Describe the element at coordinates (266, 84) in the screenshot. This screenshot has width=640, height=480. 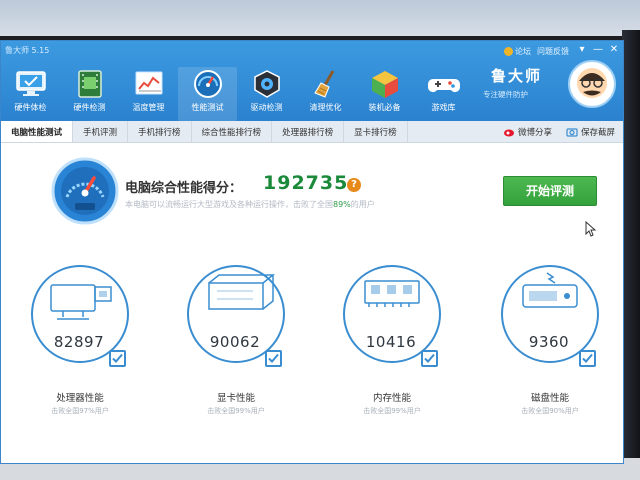
I see `driver-gear-icon` at that location.